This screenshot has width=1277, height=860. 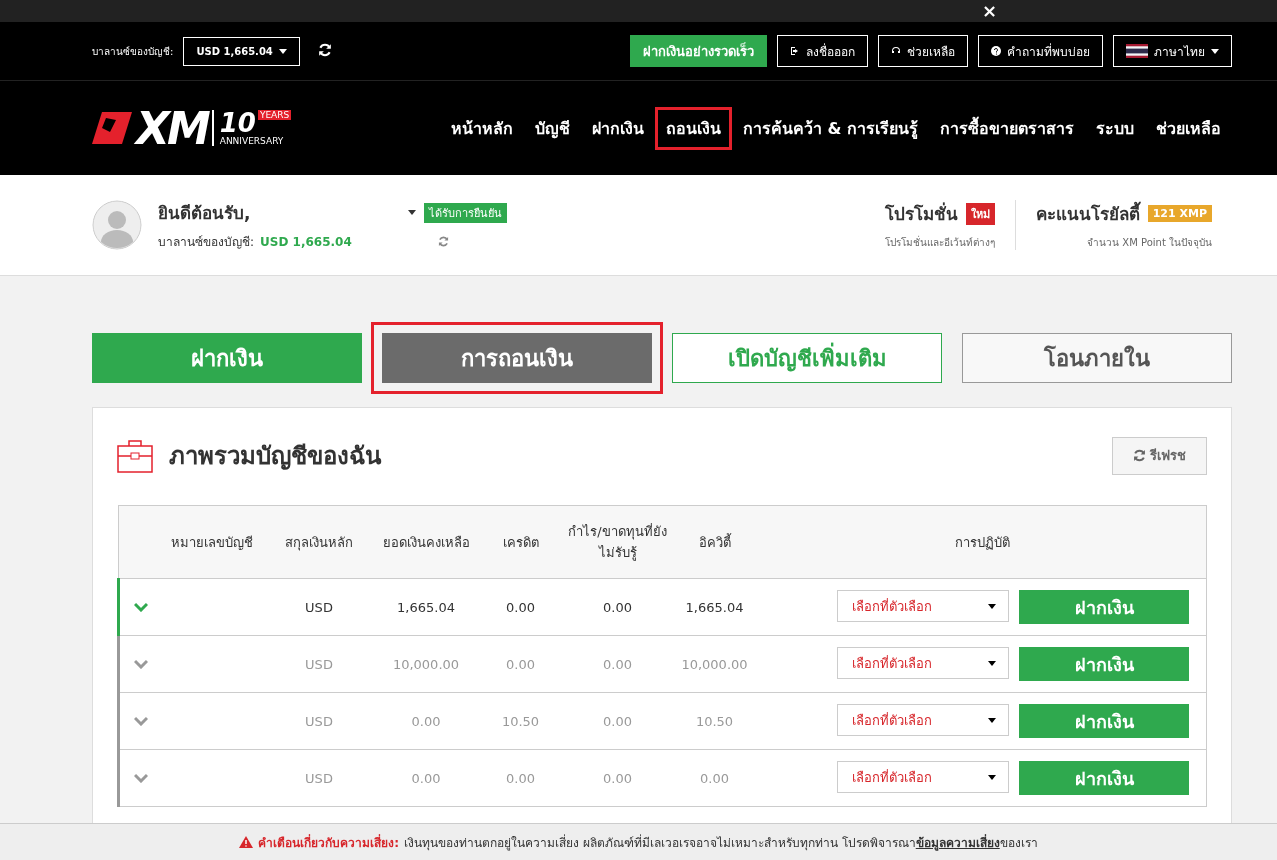 I want to click on help-button: ช่วยเหลือ, so click(x=923, y=51).